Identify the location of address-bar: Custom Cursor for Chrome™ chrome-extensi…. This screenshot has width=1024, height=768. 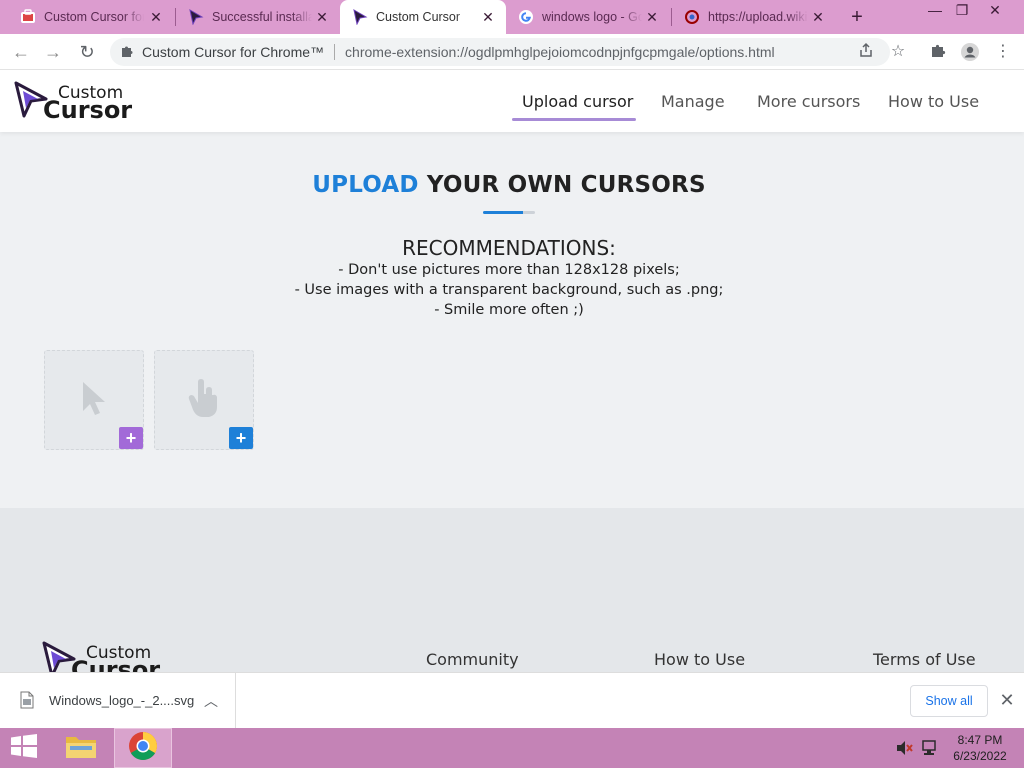
(500, 52).